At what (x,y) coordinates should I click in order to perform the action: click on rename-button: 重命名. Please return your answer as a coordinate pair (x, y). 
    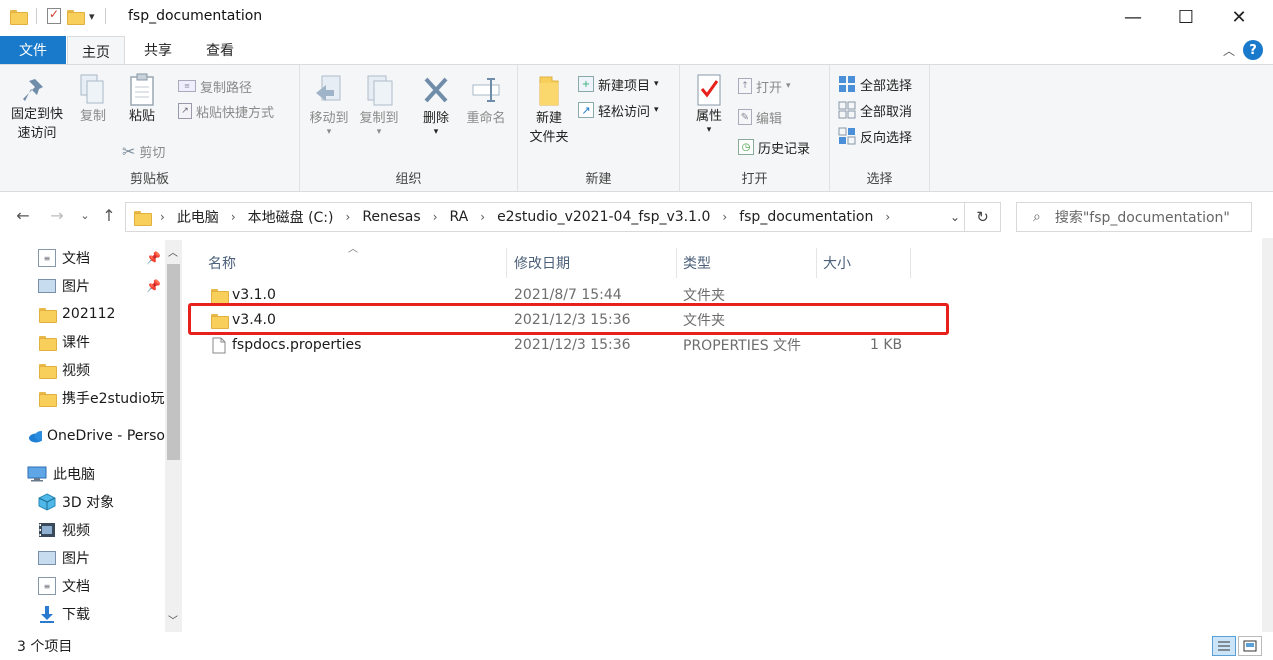
    Looking at the image, I should click on (486, 100).